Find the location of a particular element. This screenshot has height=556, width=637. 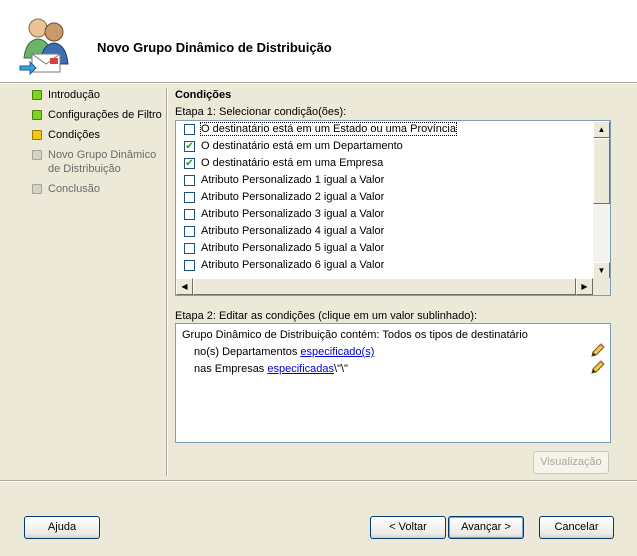

horizontal-scroll-thumb is located at coordinates (384, 286).